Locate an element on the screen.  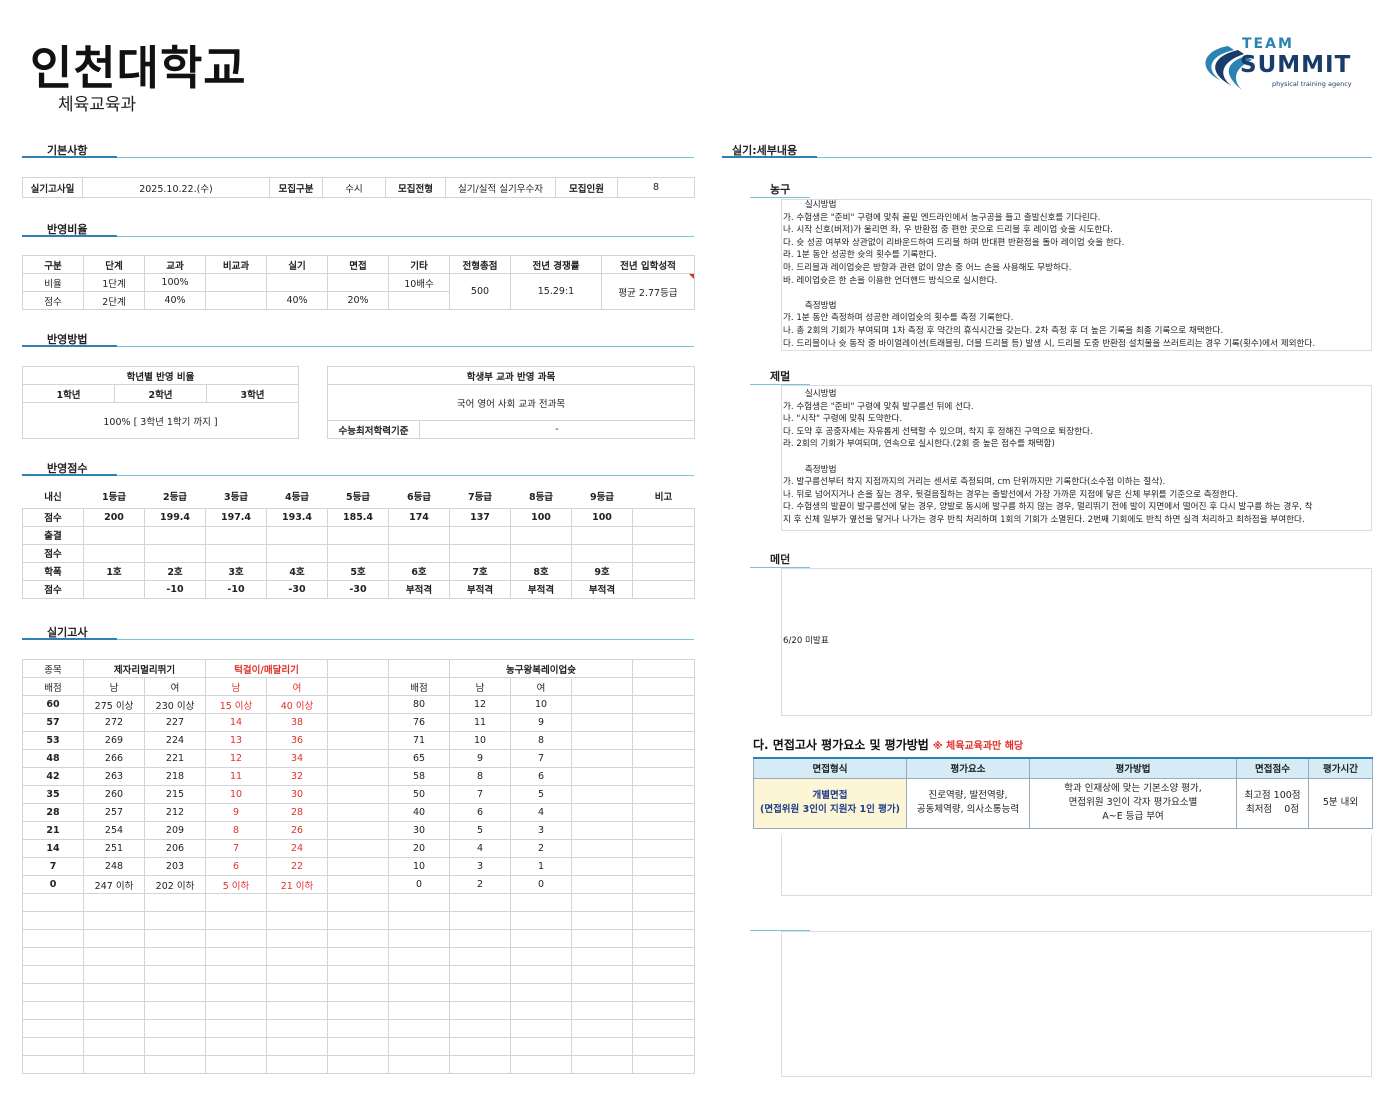
practical-cell: 266 is located at coordinates (114, 758).